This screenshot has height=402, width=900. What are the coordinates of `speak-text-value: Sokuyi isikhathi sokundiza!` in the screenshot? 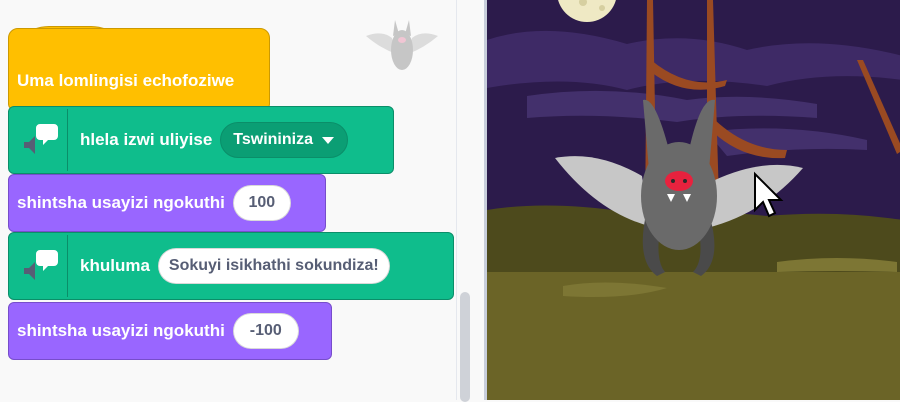 It's located at (273, 265).